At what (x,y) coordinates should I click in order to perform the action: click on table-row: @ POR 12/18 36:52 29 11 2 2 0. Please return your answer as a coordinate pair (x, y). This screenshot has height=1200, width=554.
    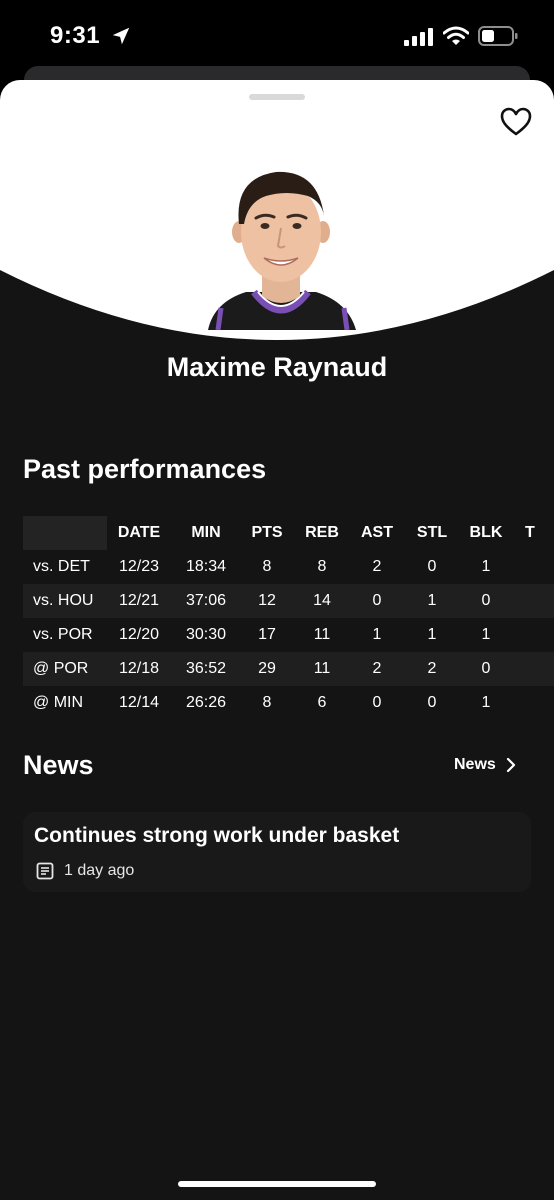
    Looking at the image, I should click on (288, 669).